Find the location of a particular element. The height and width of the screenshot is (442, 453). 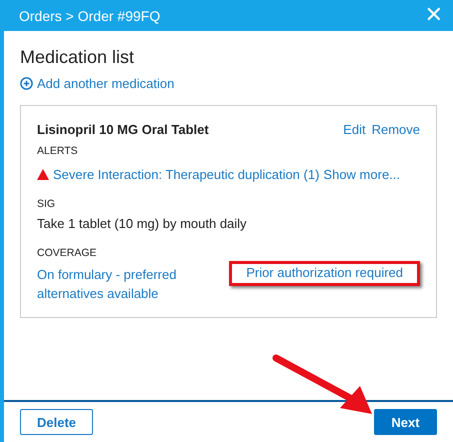

coverage-link: On formulary - preferred alternatives available is located at coordinates (125, 284).